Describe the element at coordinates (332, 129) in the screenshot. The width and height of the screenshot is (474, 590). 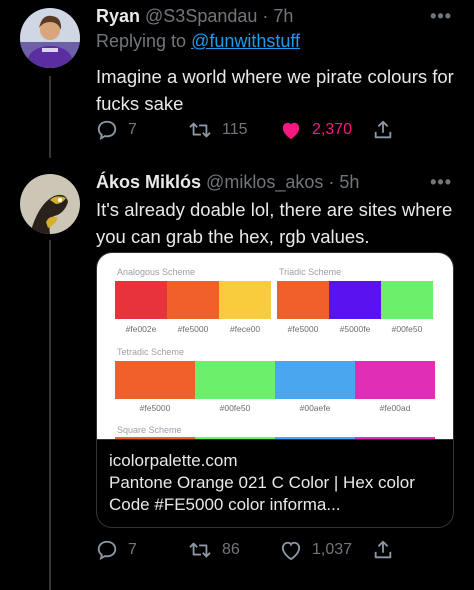
I see `like-count: 2,370` at that location.